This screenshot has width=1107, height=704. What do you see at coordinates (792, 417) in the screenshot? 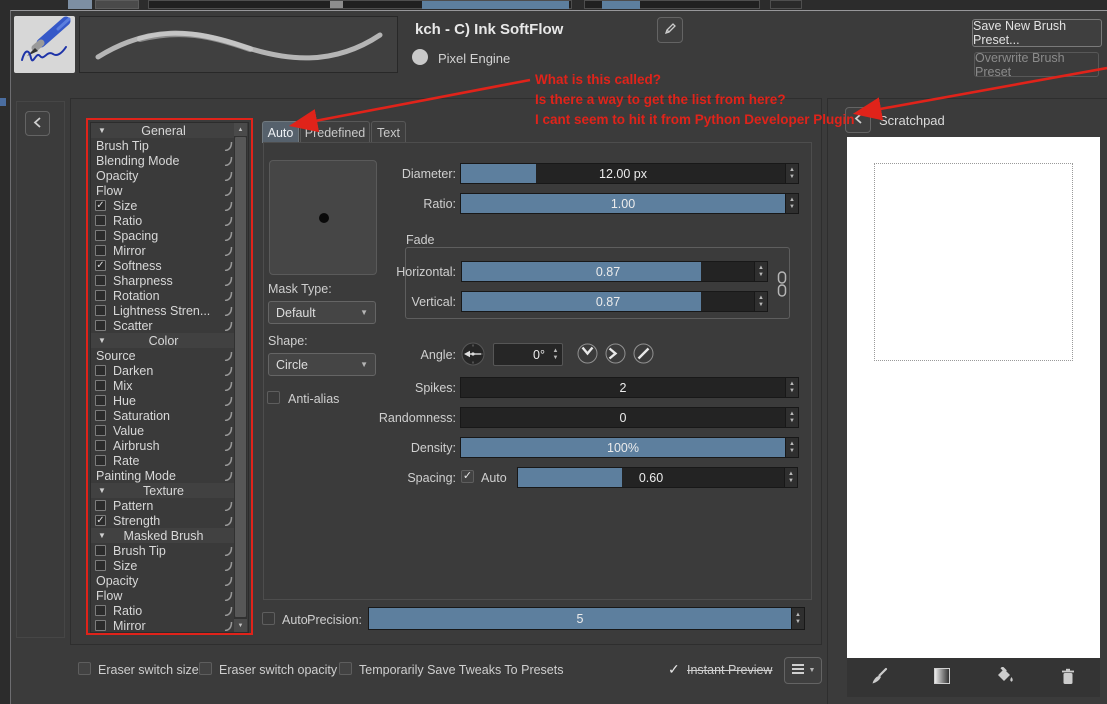
I see `randomness-spinner: ▲ ▼` at bounding box center [792, 417].